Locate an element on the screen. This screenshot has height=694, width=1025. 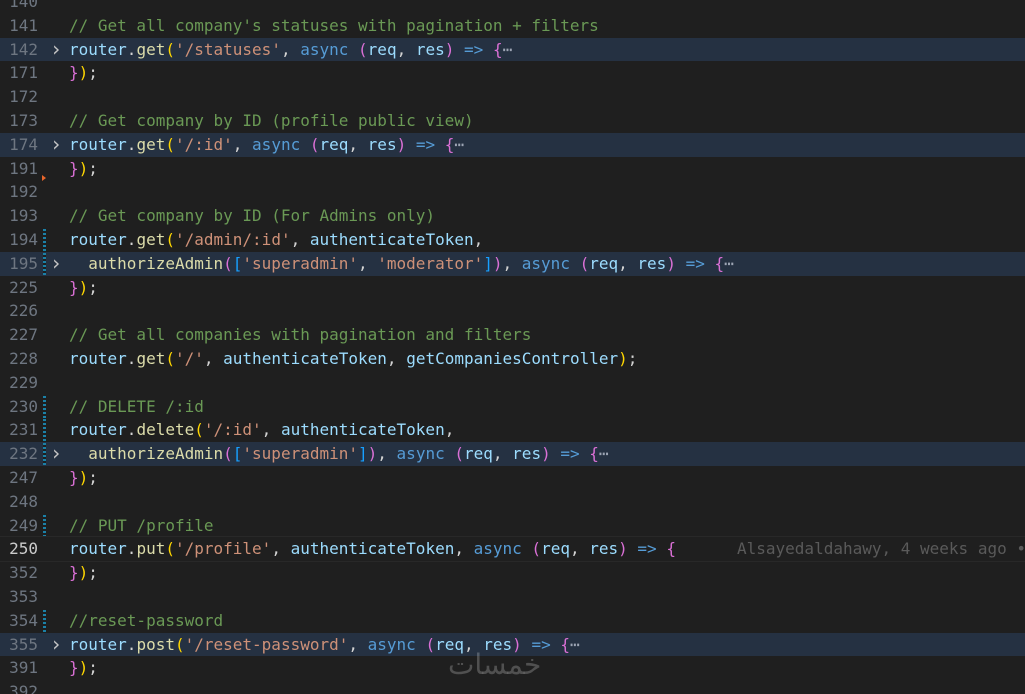
code-token: '/:id' is located at coordinates (203, 144).